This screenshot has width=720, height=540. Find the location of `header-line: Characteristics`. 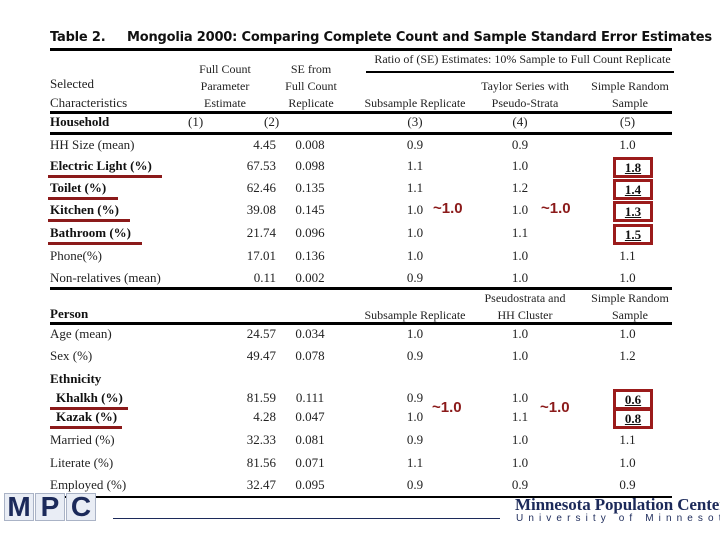

header-line: Characteristics is located at coordinates (89, 102).